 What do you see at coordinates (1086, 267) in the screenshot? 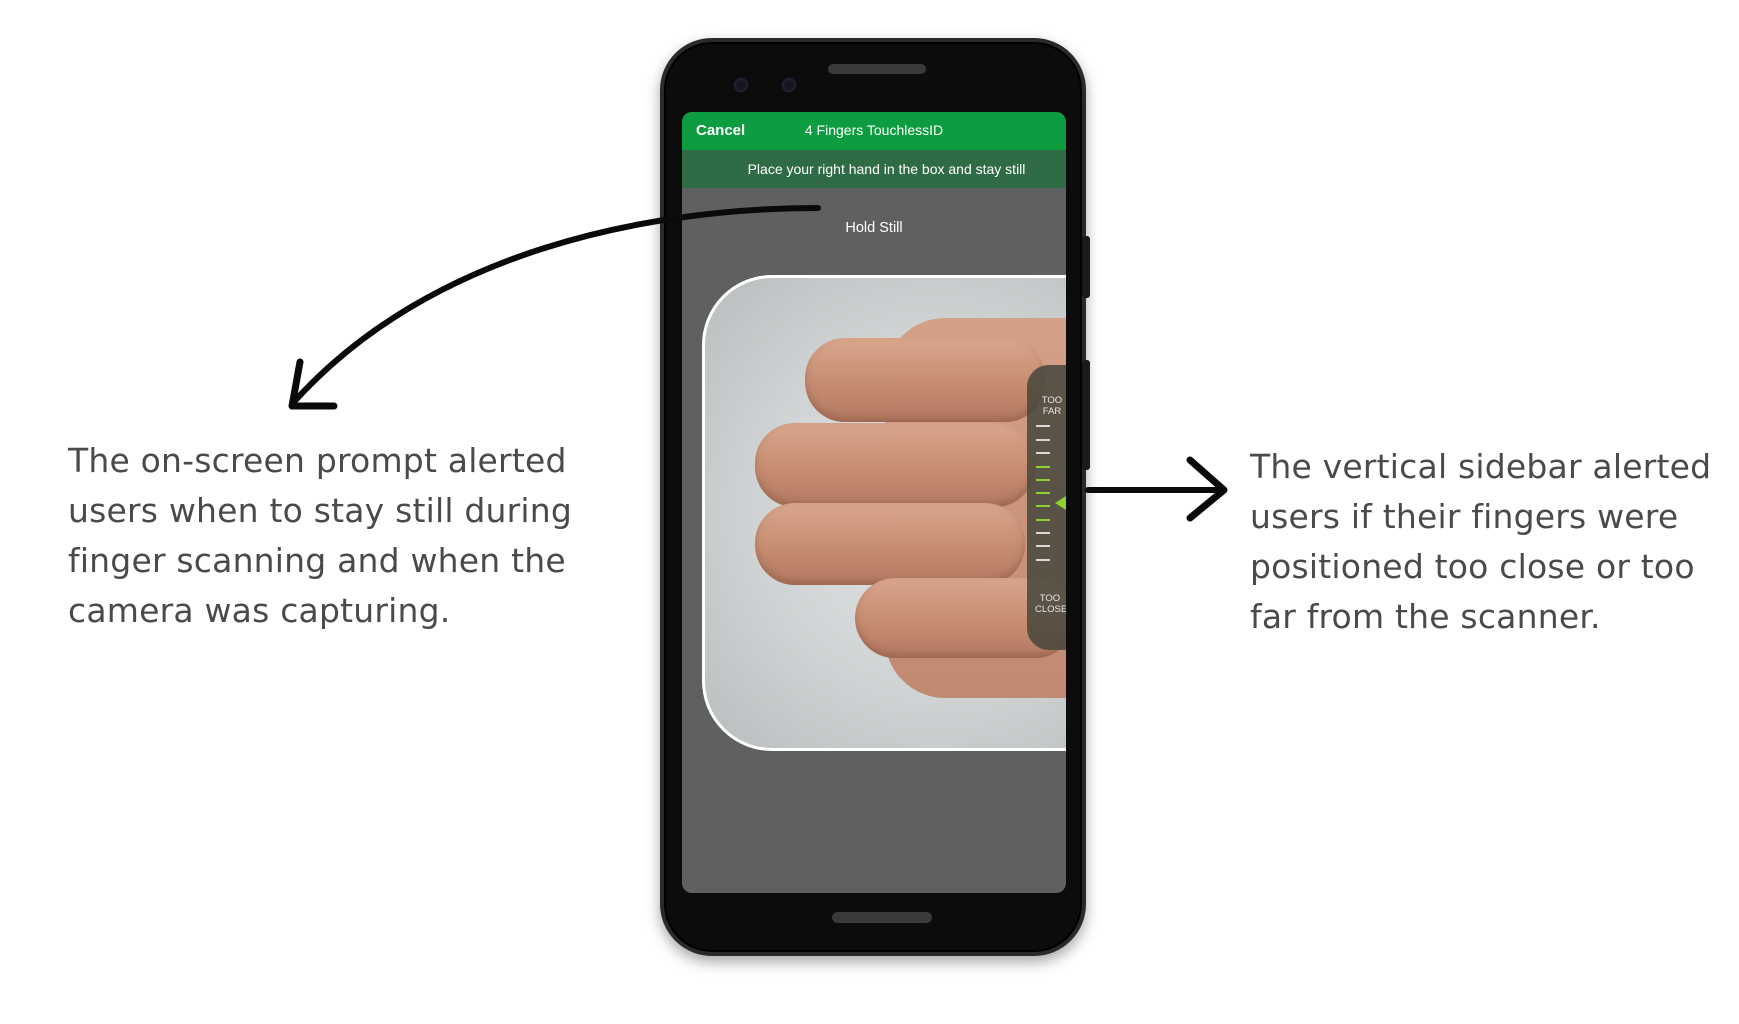
I see `phone-side-button` at bounding box center [1086, 267].